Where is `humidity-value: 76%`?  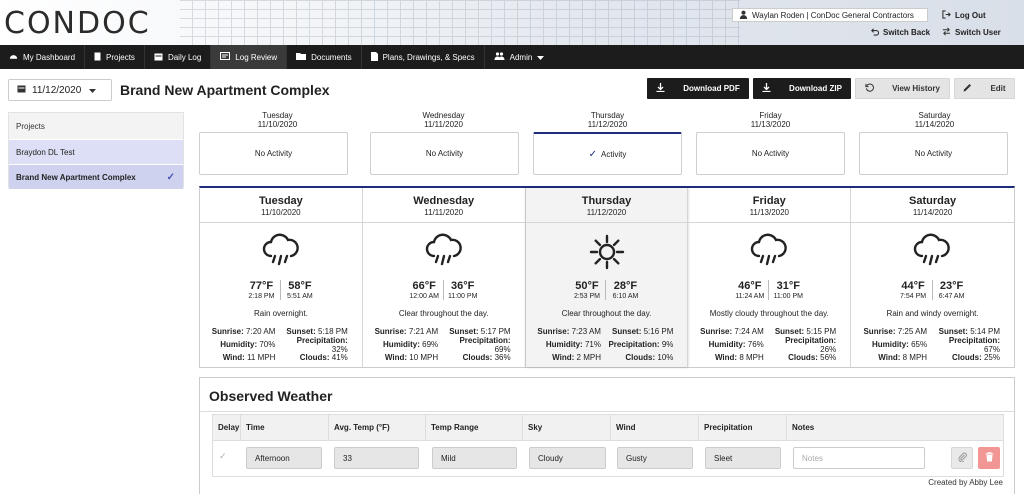 humidity-value: 76% is located at coordinates (755, 344).